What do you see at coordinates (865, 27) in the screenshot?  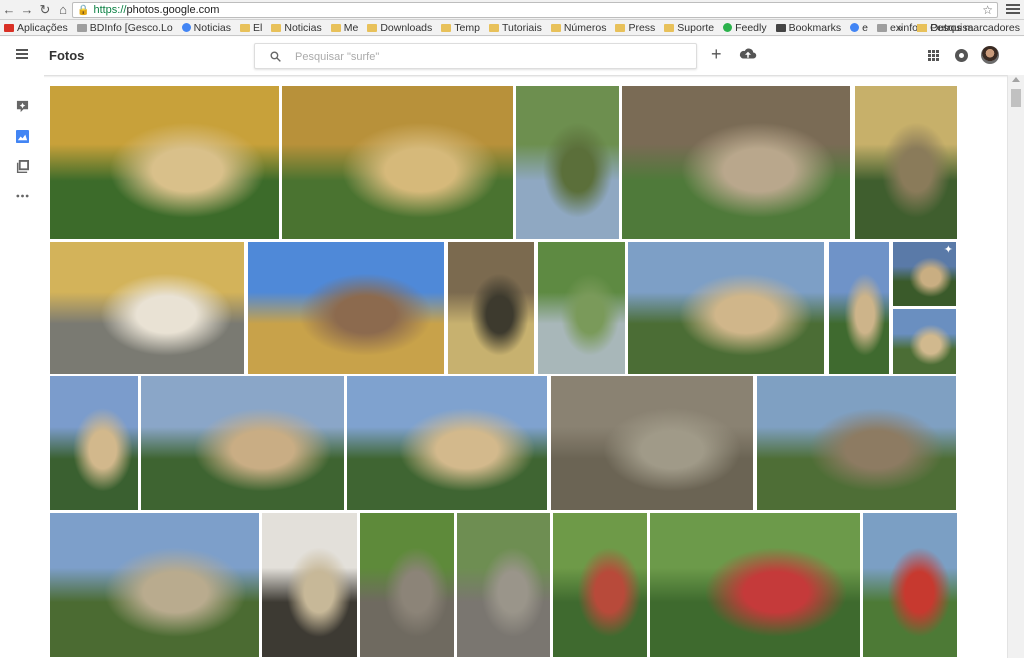 I see `bookmark-label: e` at bounding box center [865, 27].